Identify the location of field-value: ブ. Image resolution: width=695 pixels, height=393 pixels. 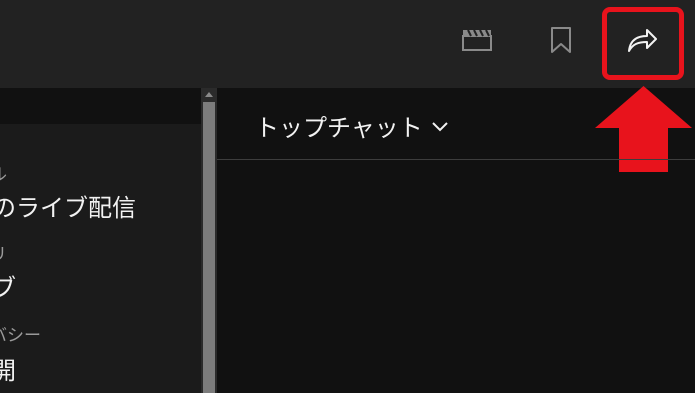
(8, 288).